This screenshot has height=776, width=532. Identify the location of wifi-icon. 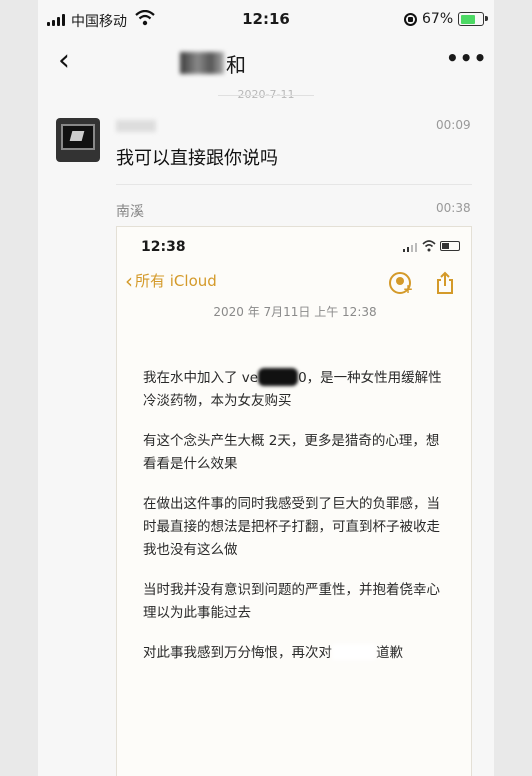
(429, 246).